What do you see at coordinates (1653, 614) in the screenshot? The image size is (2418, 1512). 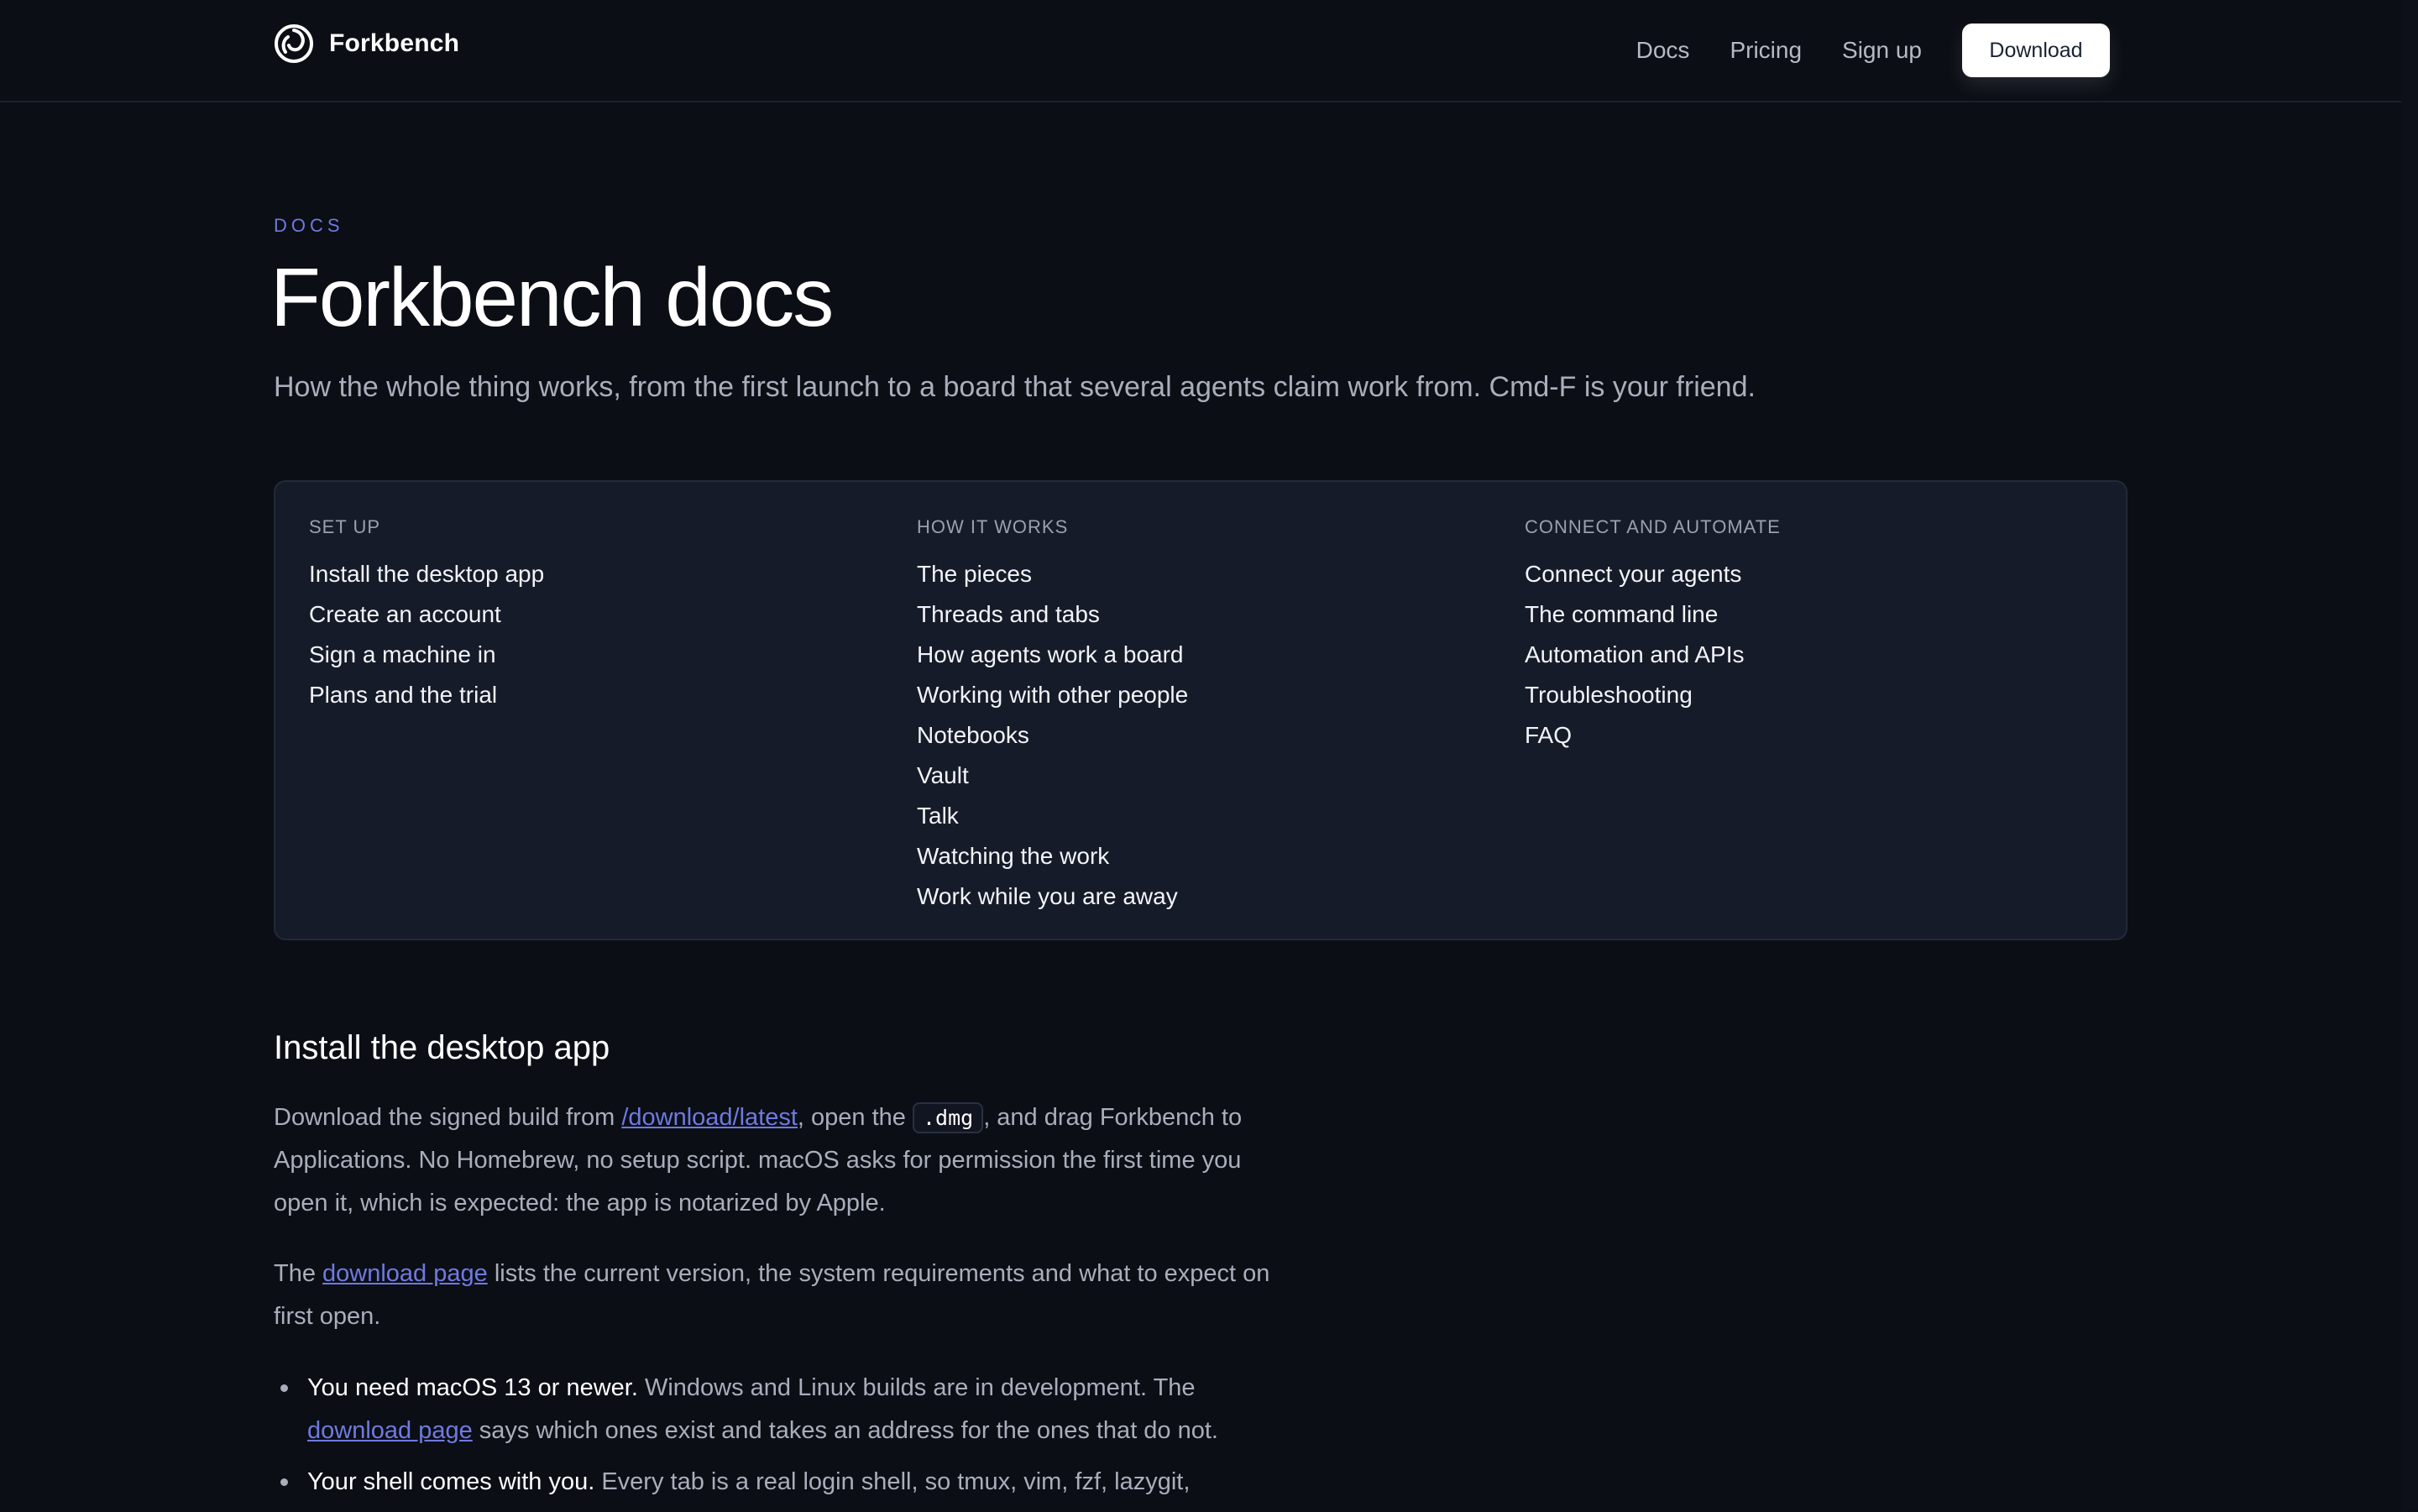 I see `toc-link-command-line: The command line` at bounding box center [1653, 614].